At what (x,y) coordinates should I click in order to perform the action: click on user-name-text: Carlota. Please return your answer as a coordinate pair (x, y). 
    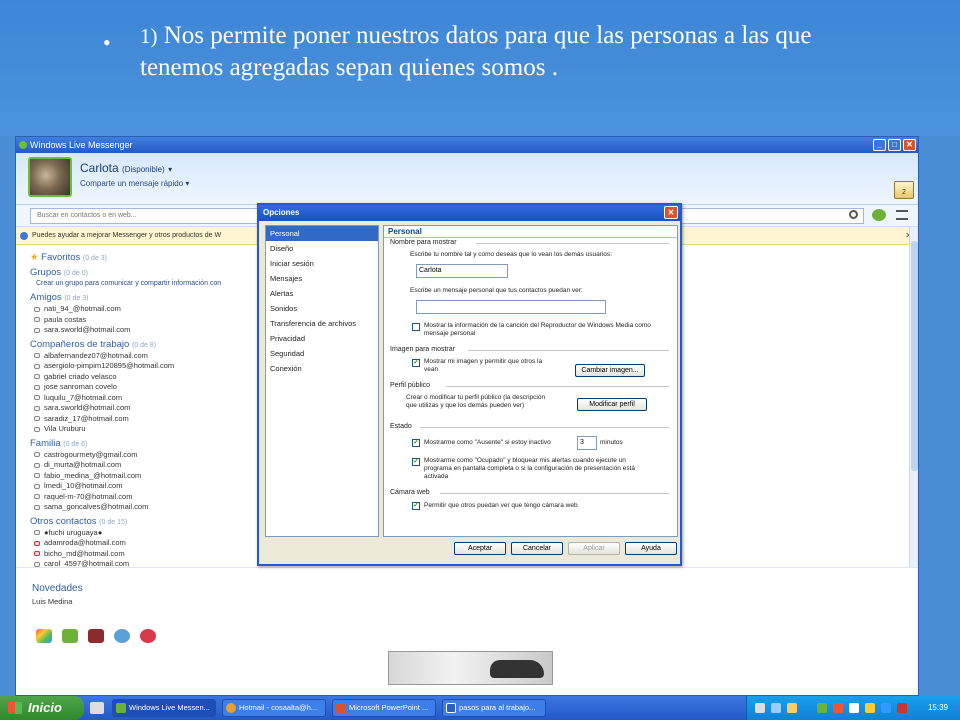
    Looking at the image, I should click on (99, 168).